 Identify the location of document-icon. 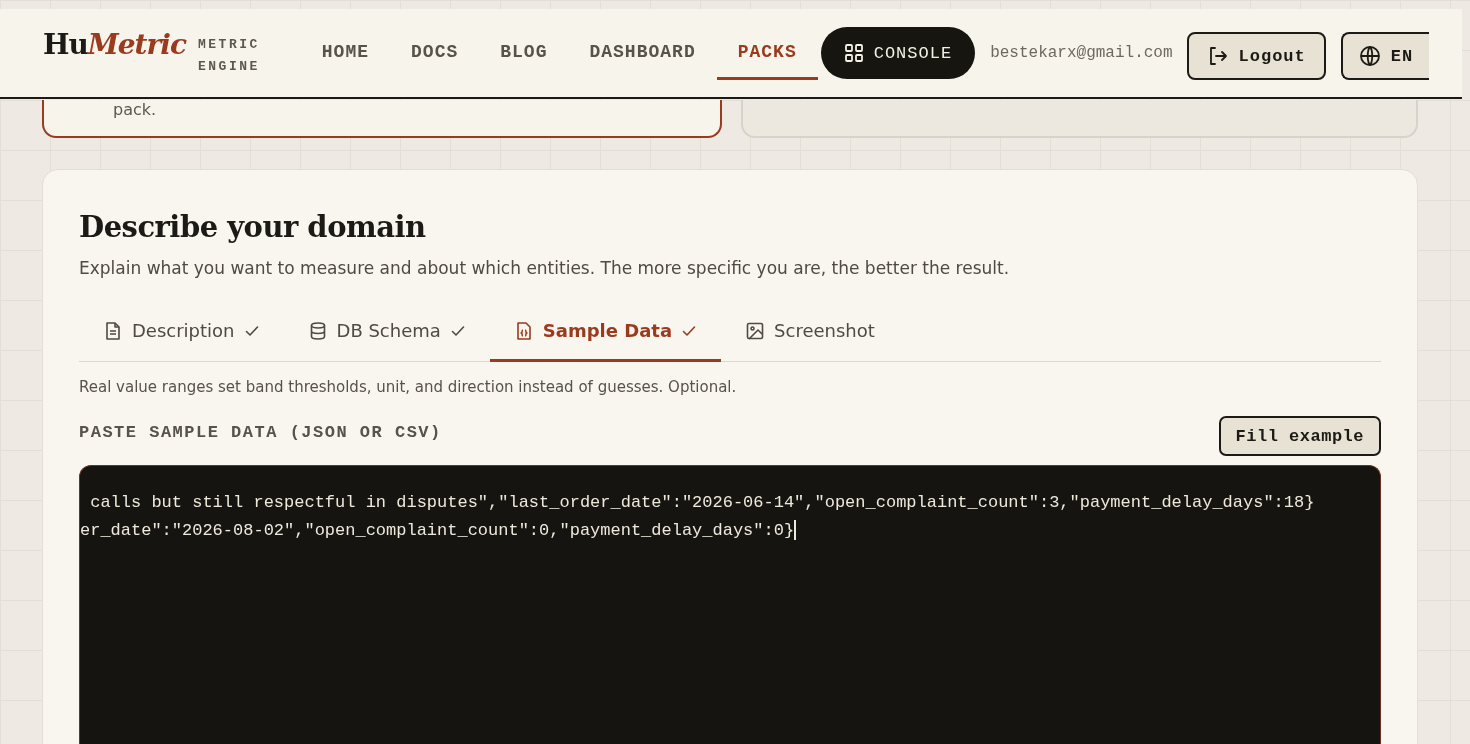
(113, 330).